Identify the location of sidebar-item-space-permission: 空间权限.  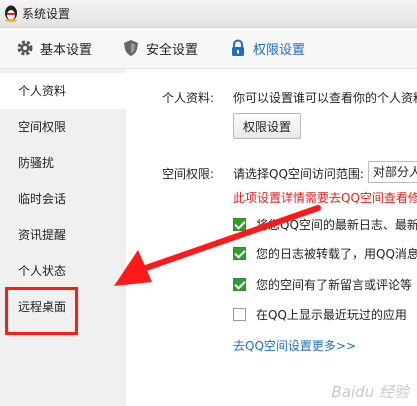
(63, 127).